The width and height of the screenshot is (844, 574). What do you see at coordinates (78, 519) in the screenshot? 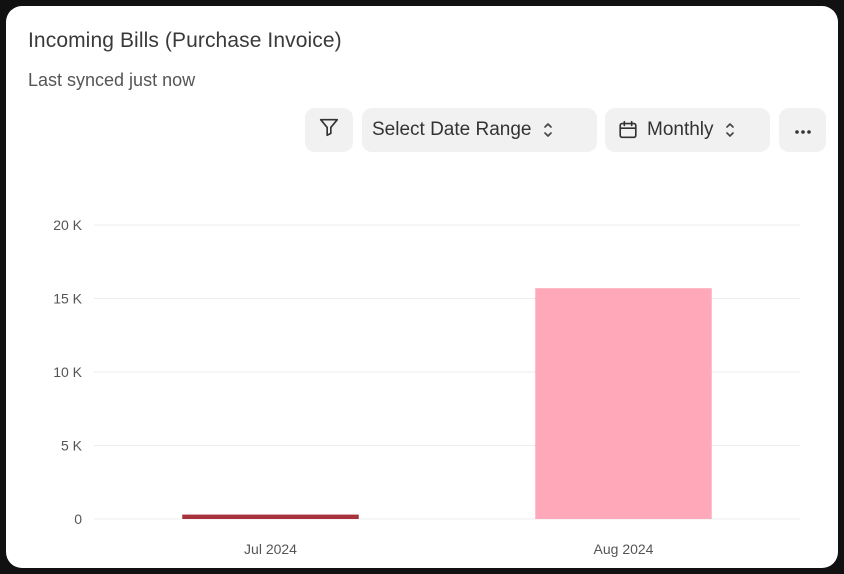
I see `y-tick-label: 0` at bounding box center [78, 519].